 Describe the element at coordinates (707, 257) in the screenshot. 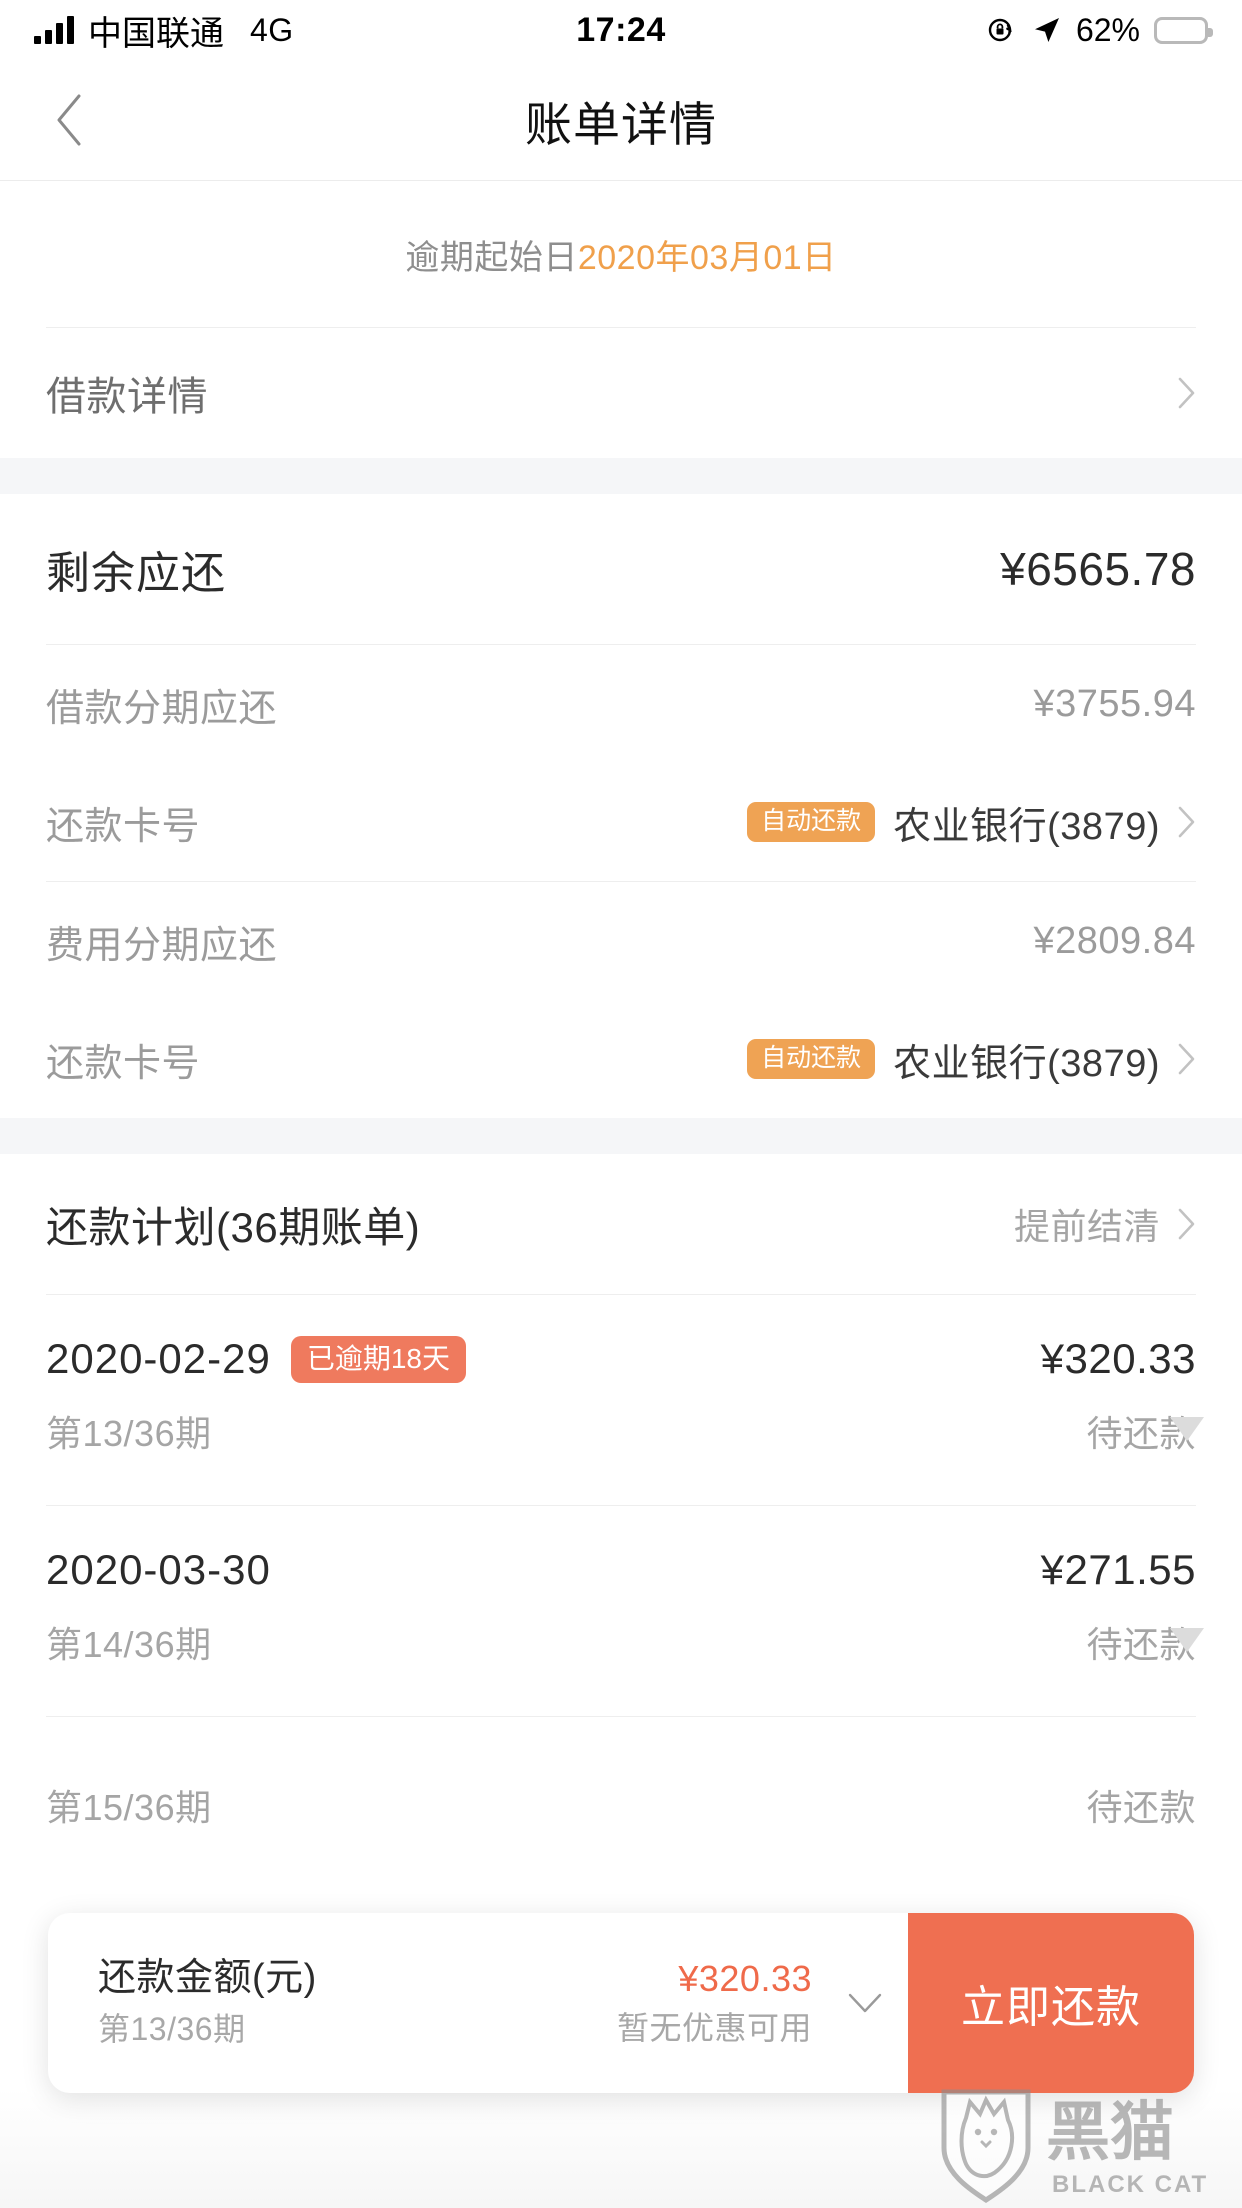

I see `overdue-start-date: 2020年03月01日` at that location.